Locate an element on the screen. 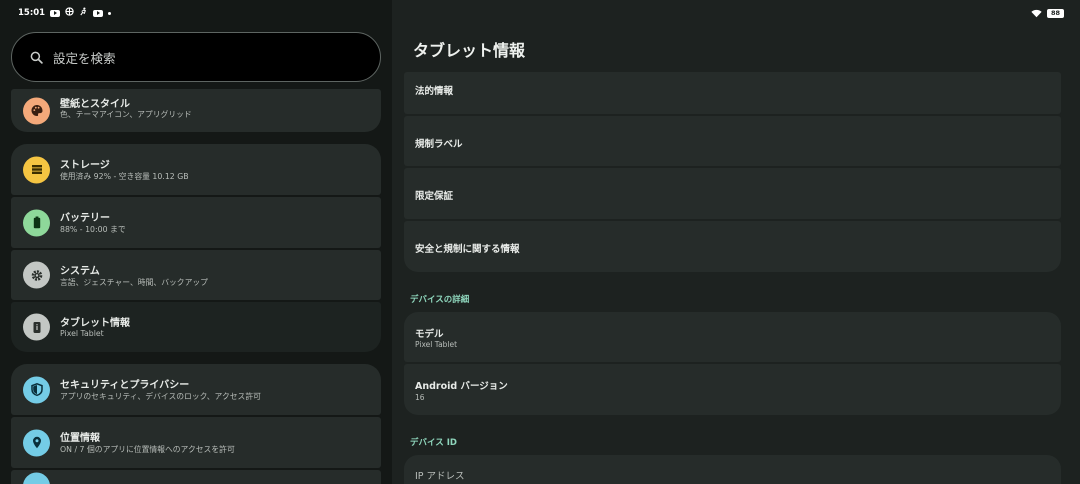  regulatory-labels-label: 規制ラベル is located at coordinates (439, 144).